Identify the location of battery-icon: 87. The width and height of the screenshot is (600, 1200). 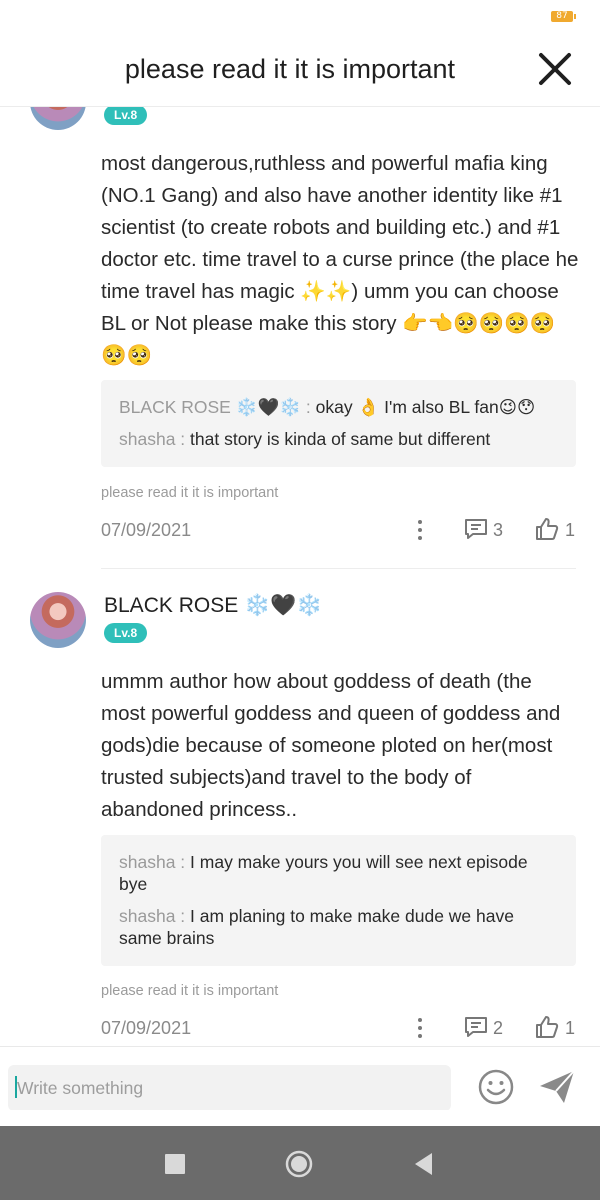
(563, 16).